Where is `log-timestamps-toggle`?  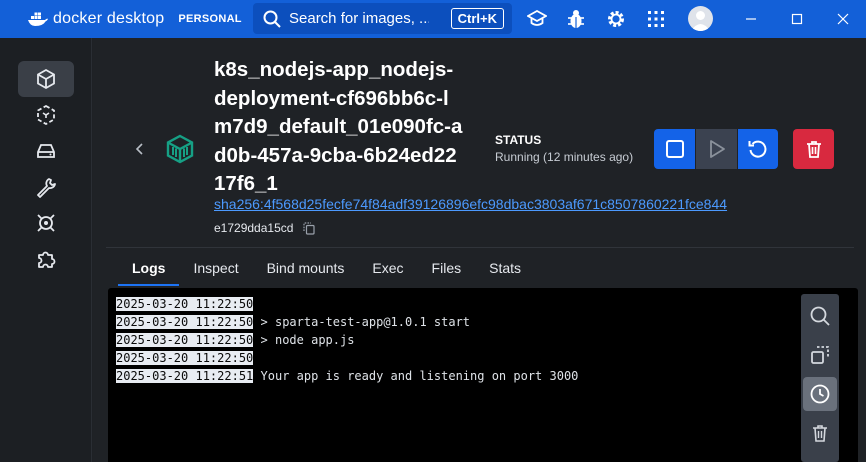
log-timestamps-toggle is located at coordinates (820, 394).